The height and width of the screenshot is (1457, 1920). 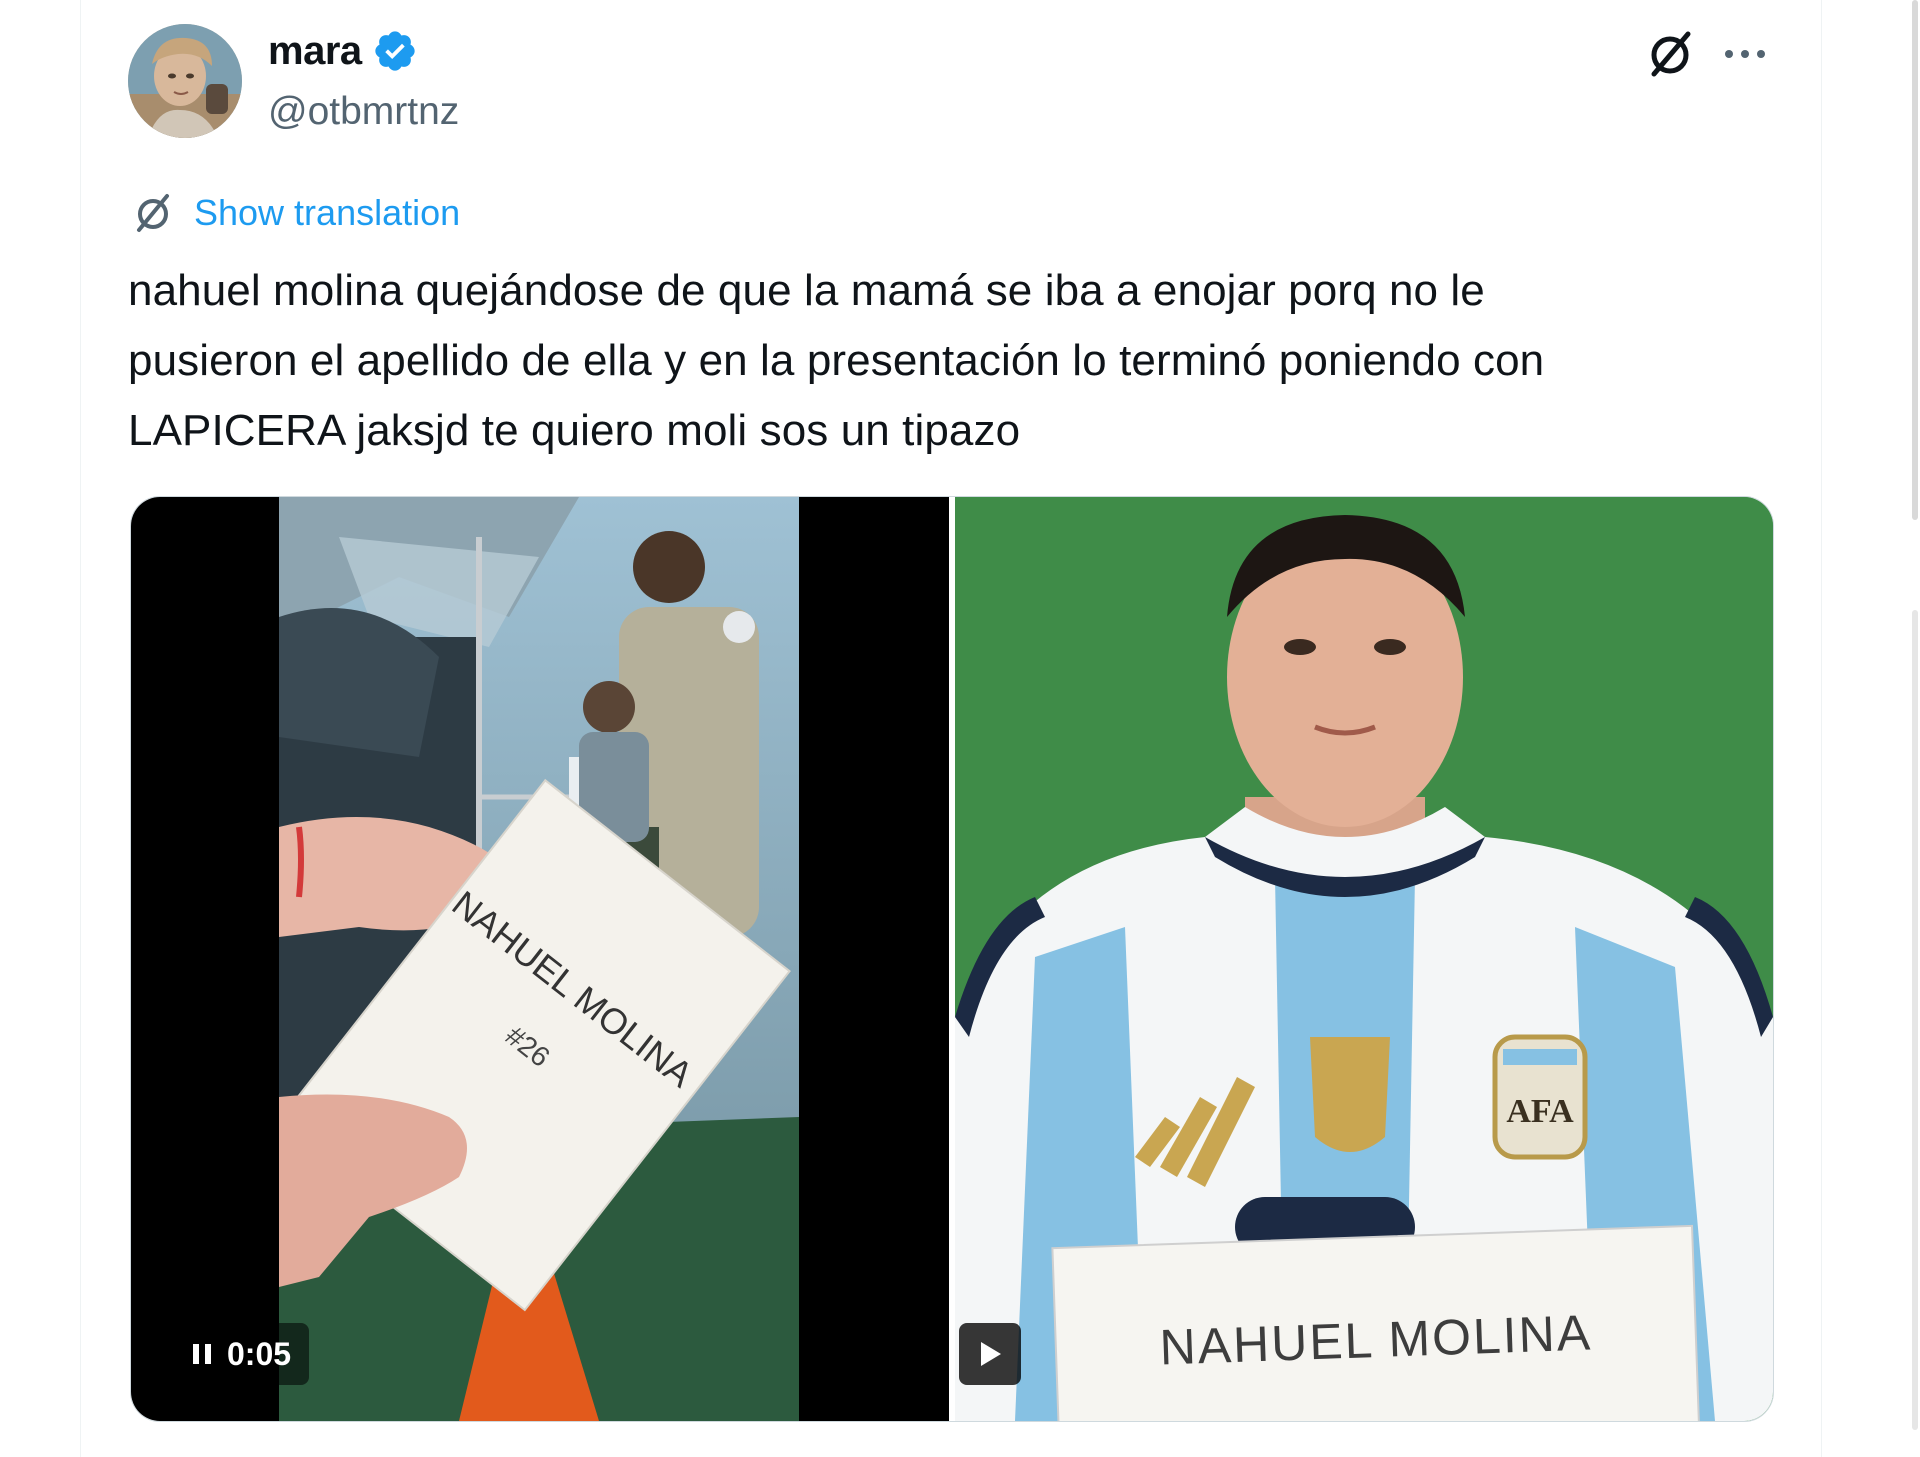 What do you see at coordinates (202, 1354) in the screenshot?
I see `pause-icon` at bounding box center [202, 1354].